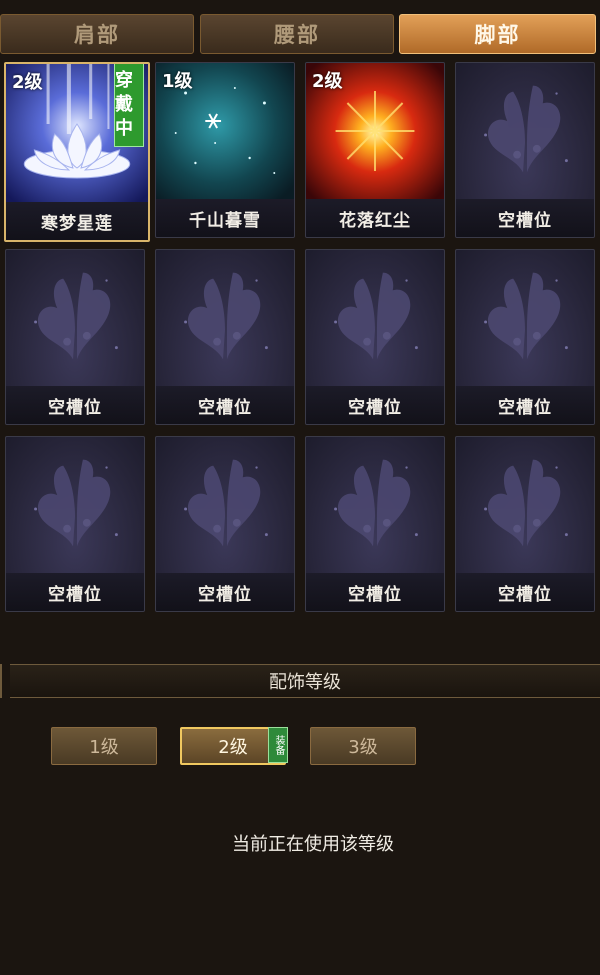  I want to click on slot-level: 1级, so click(177, 81).